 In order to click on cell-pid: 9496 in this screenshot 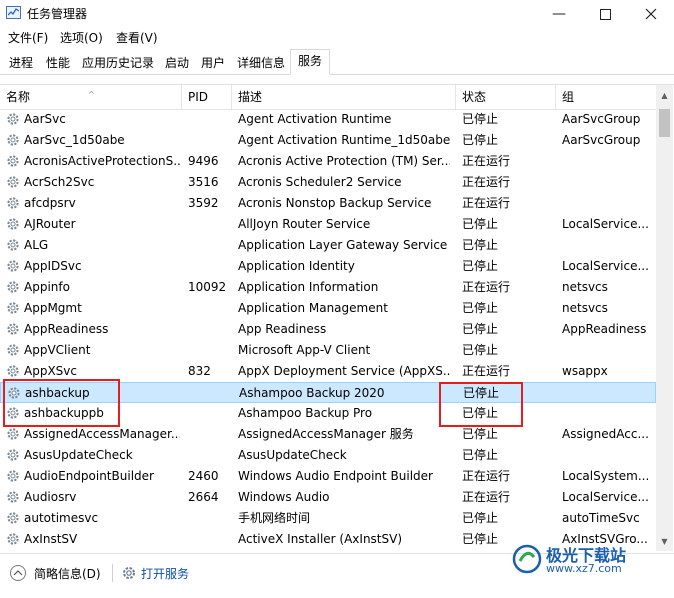, I will do `click(203, 161)`.